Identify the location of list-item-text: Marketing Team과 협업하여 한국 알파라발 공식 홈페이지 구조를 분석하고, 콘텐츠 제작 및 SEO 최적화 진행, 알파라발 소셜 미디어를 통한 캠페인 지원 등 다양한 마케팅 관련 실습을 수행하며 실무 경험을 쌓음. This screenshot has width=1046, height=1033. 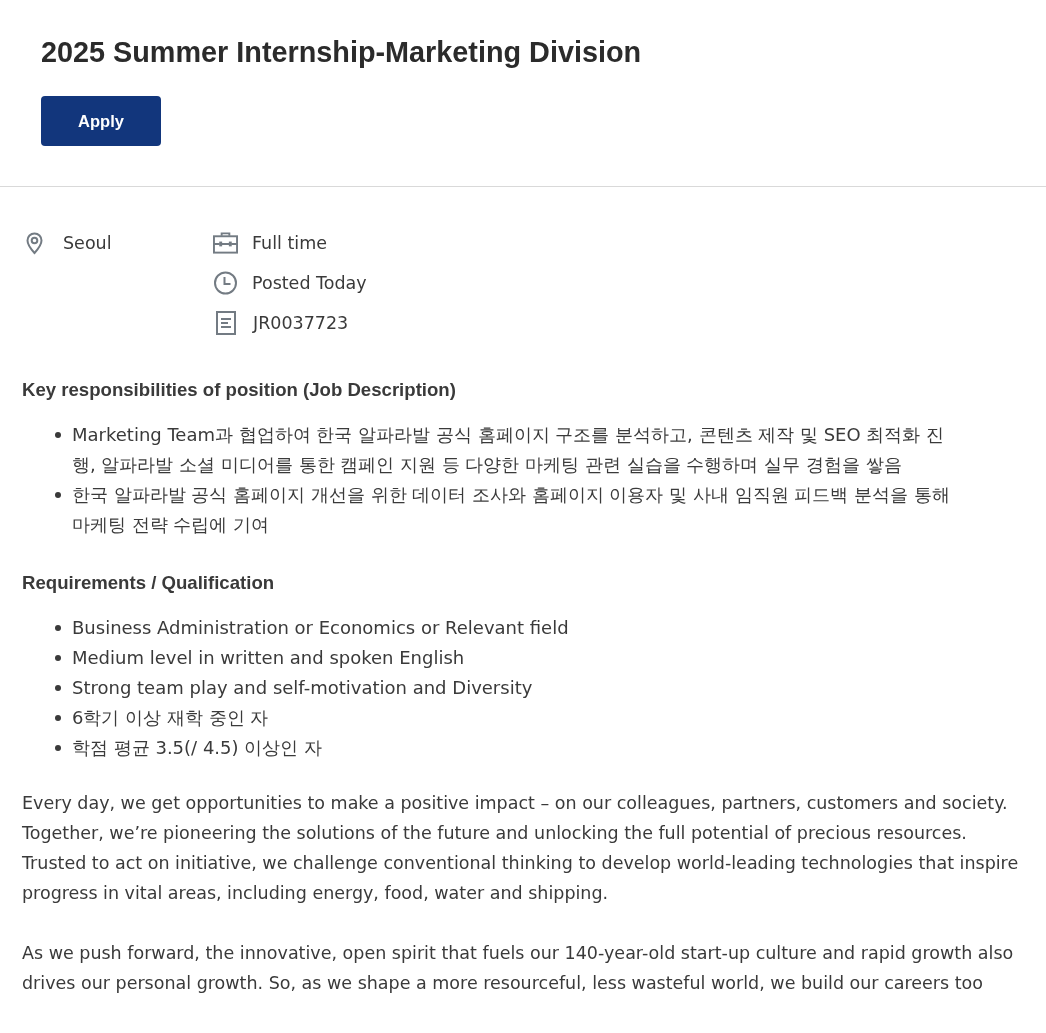
(509, 450).